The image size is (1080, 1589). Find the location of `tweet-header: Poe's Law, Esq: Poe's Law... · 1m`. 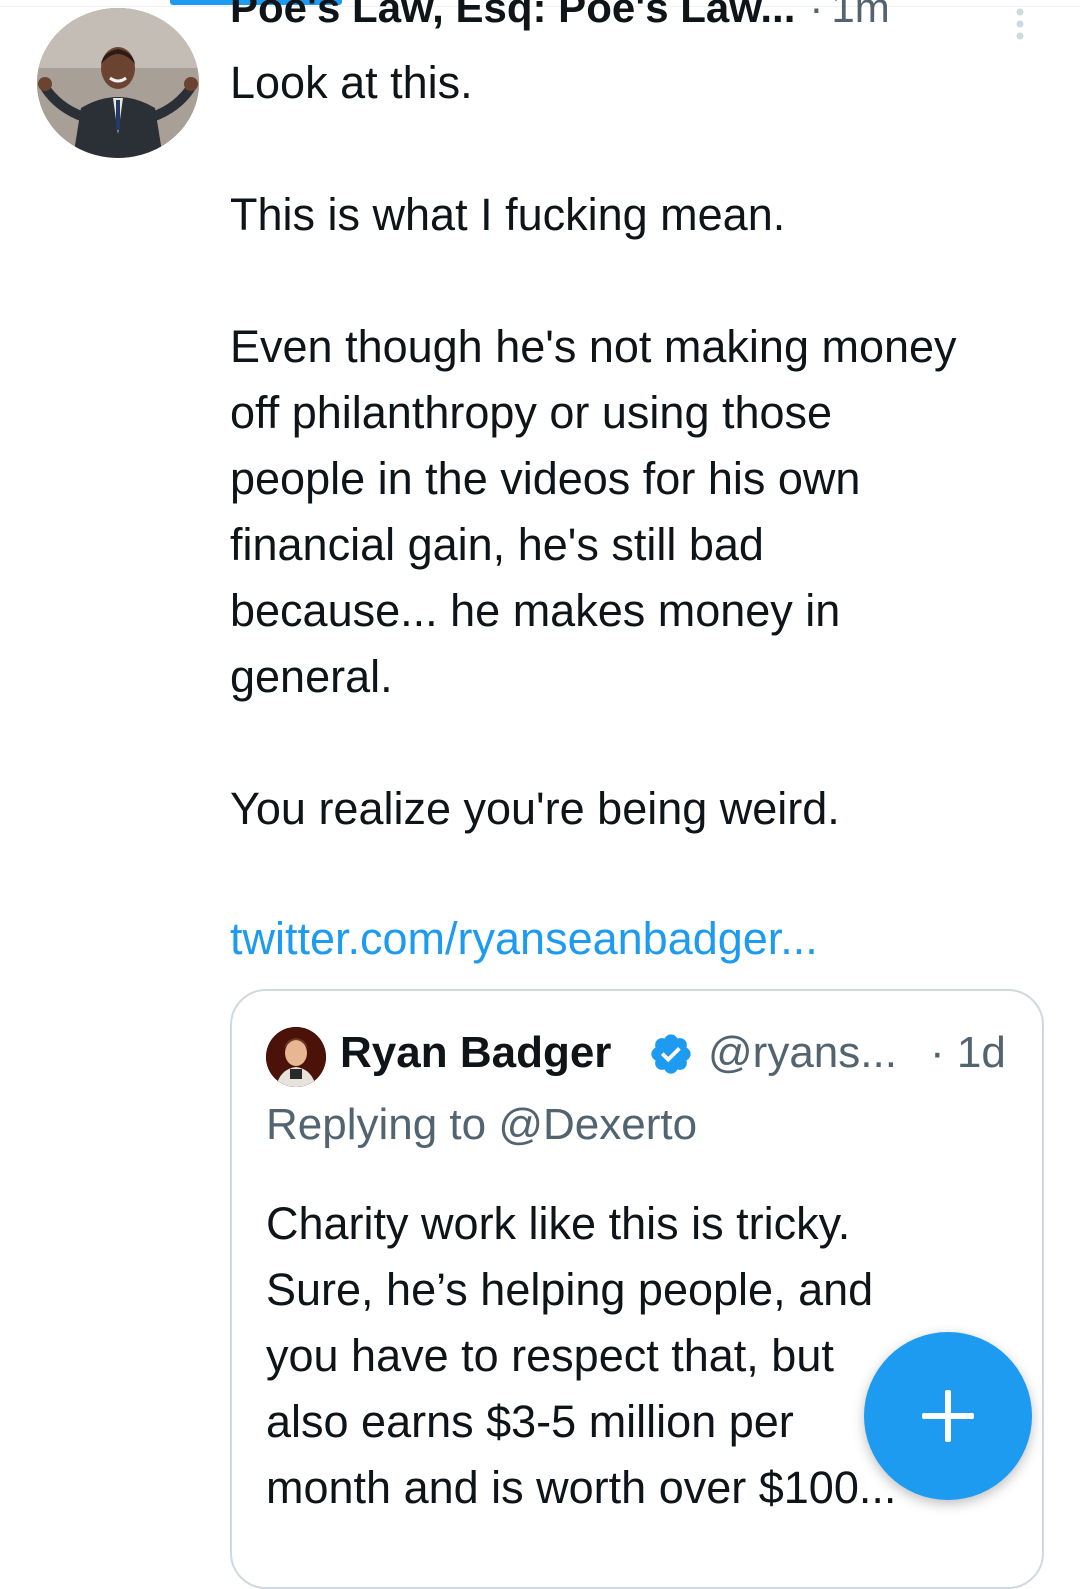

tweet-header: Poe's Law, Esq: Poe's Law... · 1m is located at coordinates (630, 19).